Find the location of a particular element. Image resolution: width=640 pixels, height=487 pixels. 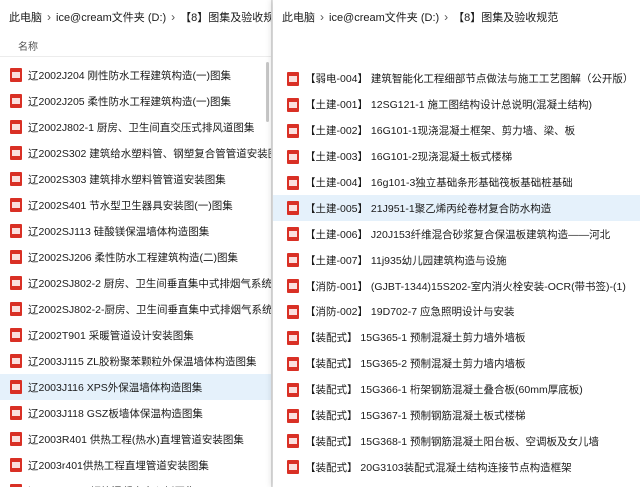

file-name: 辽2002J802-1 厨房、卫生间直交压式排风道图集 is located at coordinates (141, 127).